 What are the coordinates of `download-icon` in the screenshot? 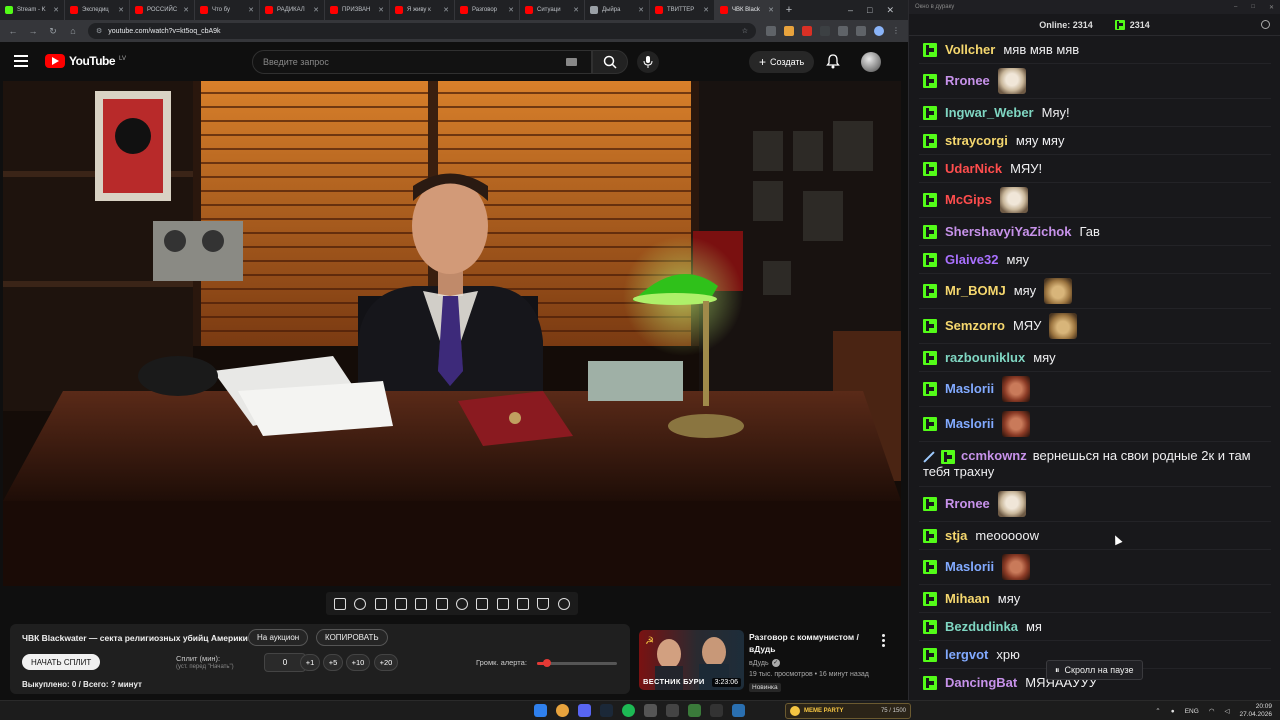 It's located at (861, 31).